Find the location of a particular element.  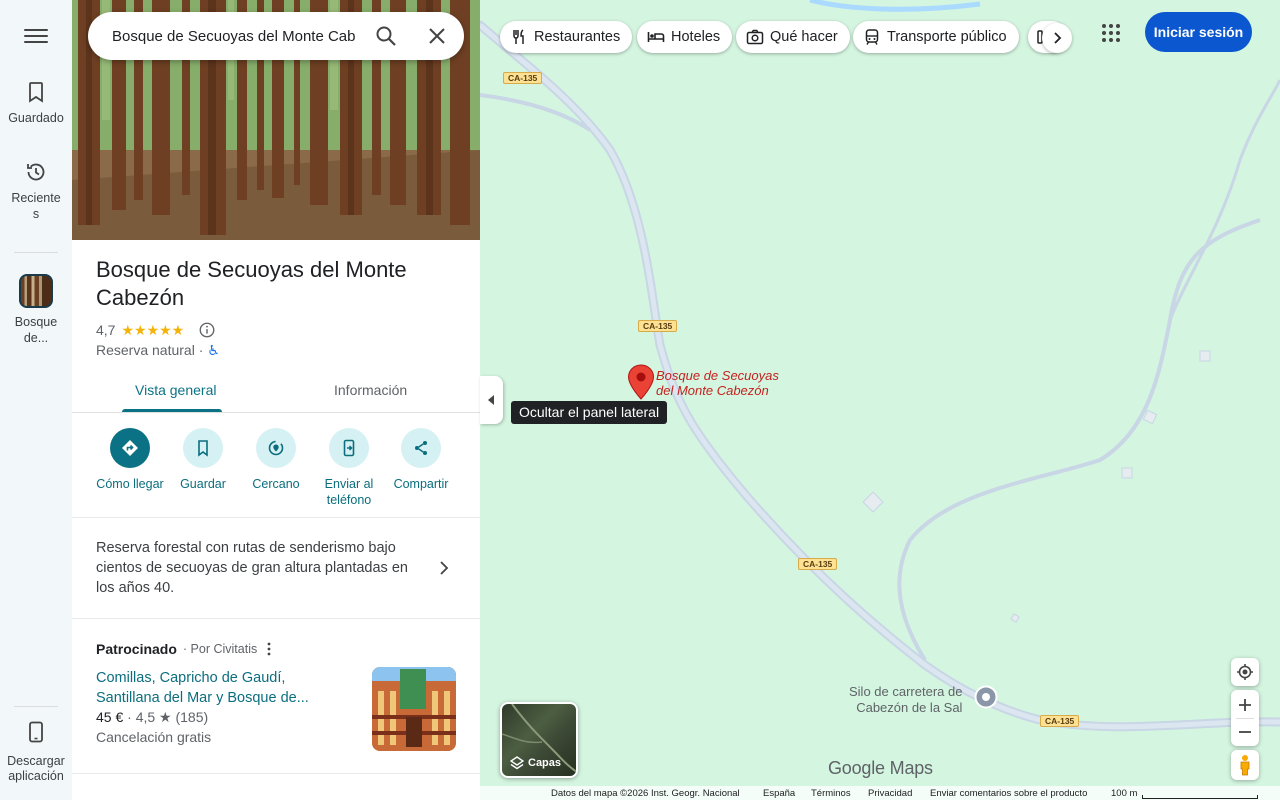

download-label-2: aplicación is located at coordinates (36, 776).